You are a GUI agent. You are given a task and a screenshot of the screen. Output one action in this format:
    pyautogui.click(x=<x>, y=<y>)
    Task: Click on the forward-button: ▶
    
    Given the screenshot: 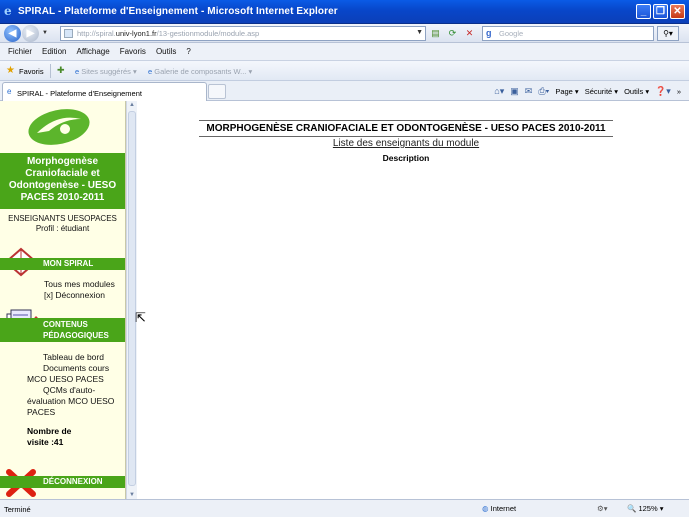 What is the action you would take?
    pyautogui.click(x=30, y=33)
    